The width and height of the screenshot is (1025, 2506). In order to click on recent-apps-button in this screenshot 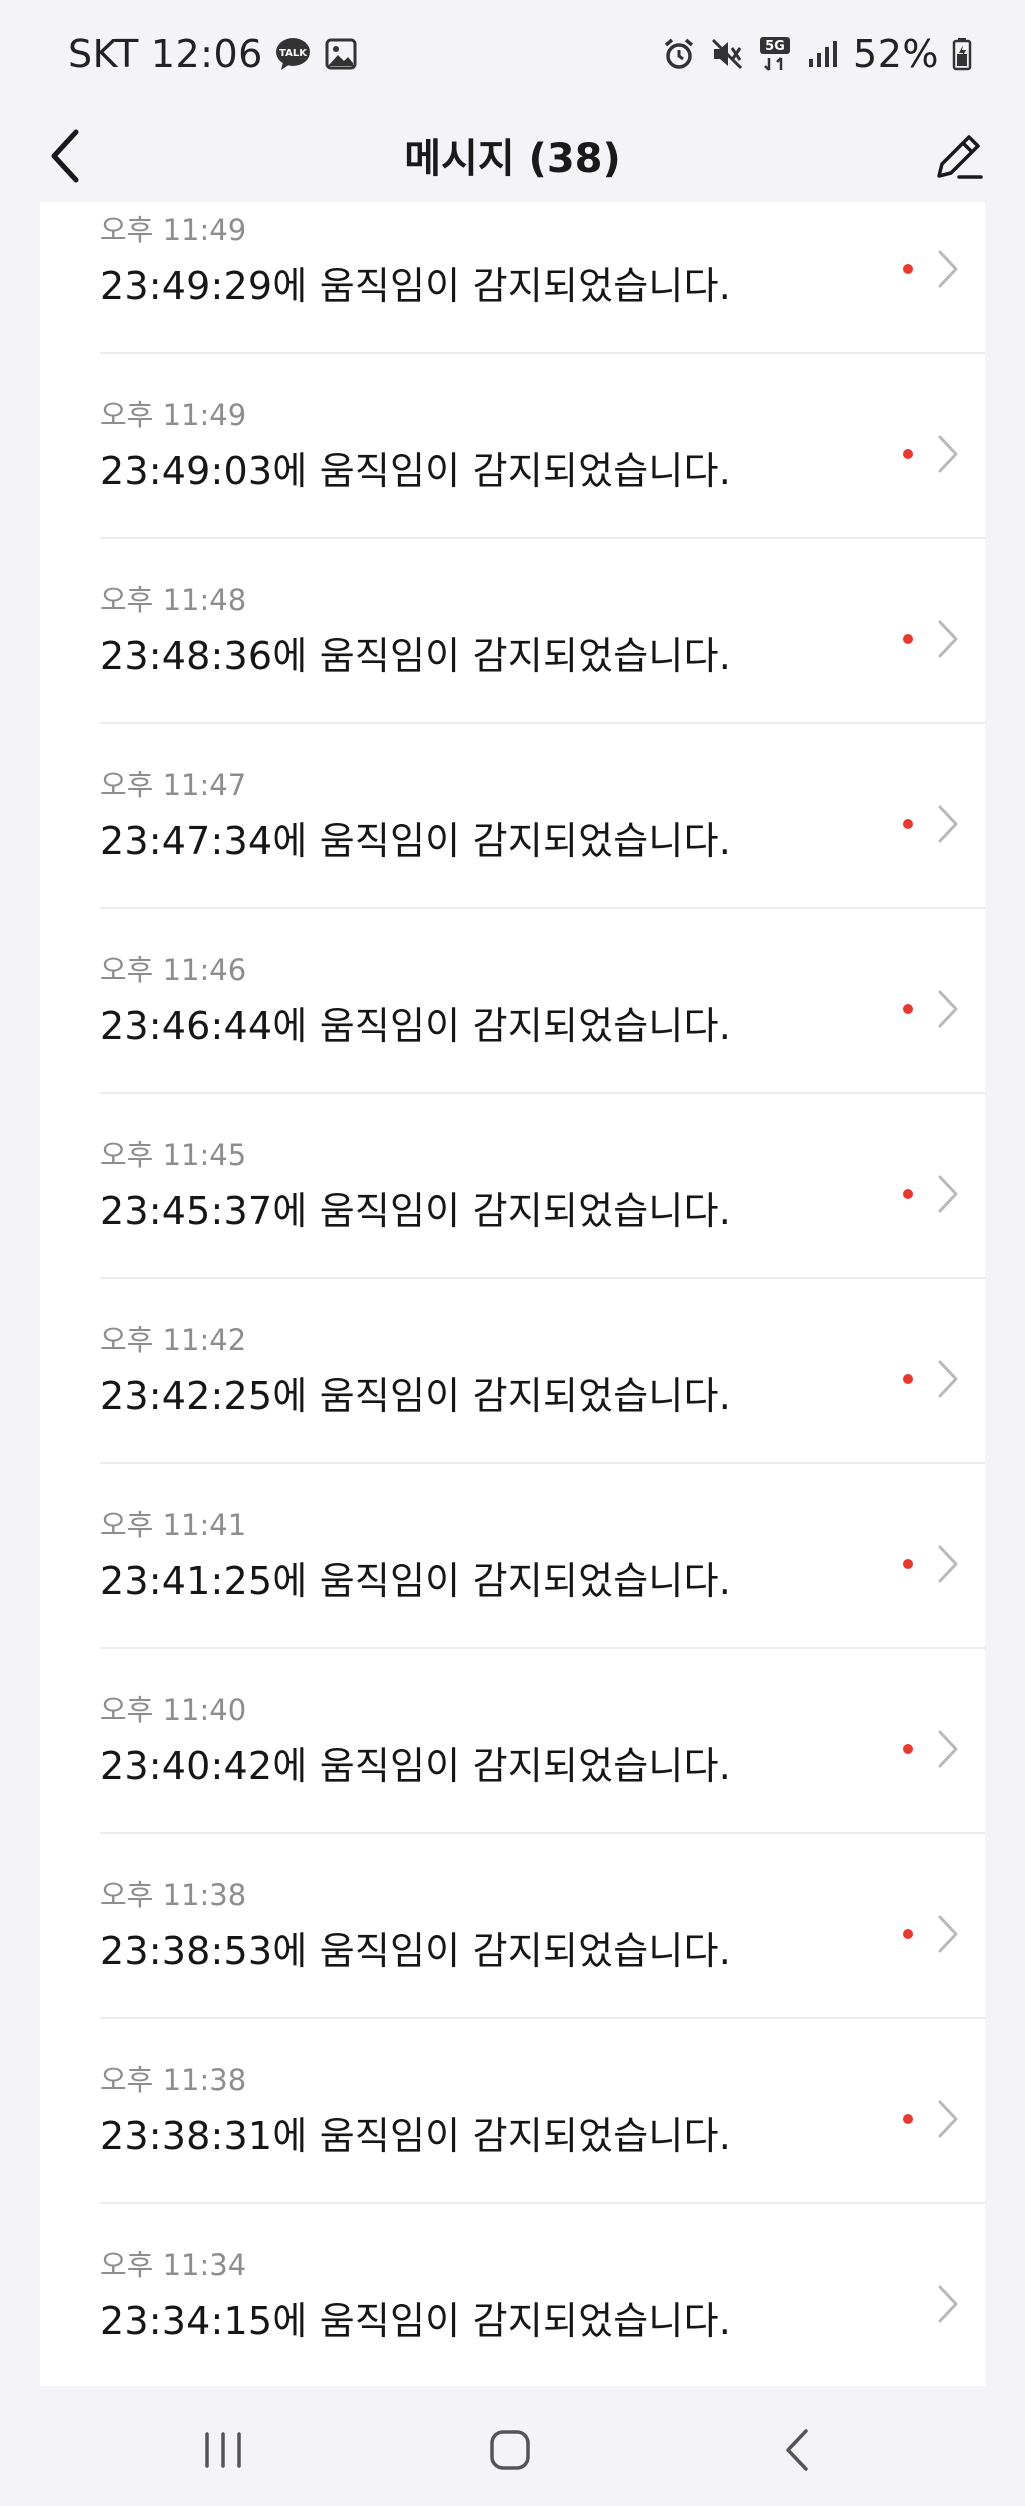, I will do `click(223, 2450)`.